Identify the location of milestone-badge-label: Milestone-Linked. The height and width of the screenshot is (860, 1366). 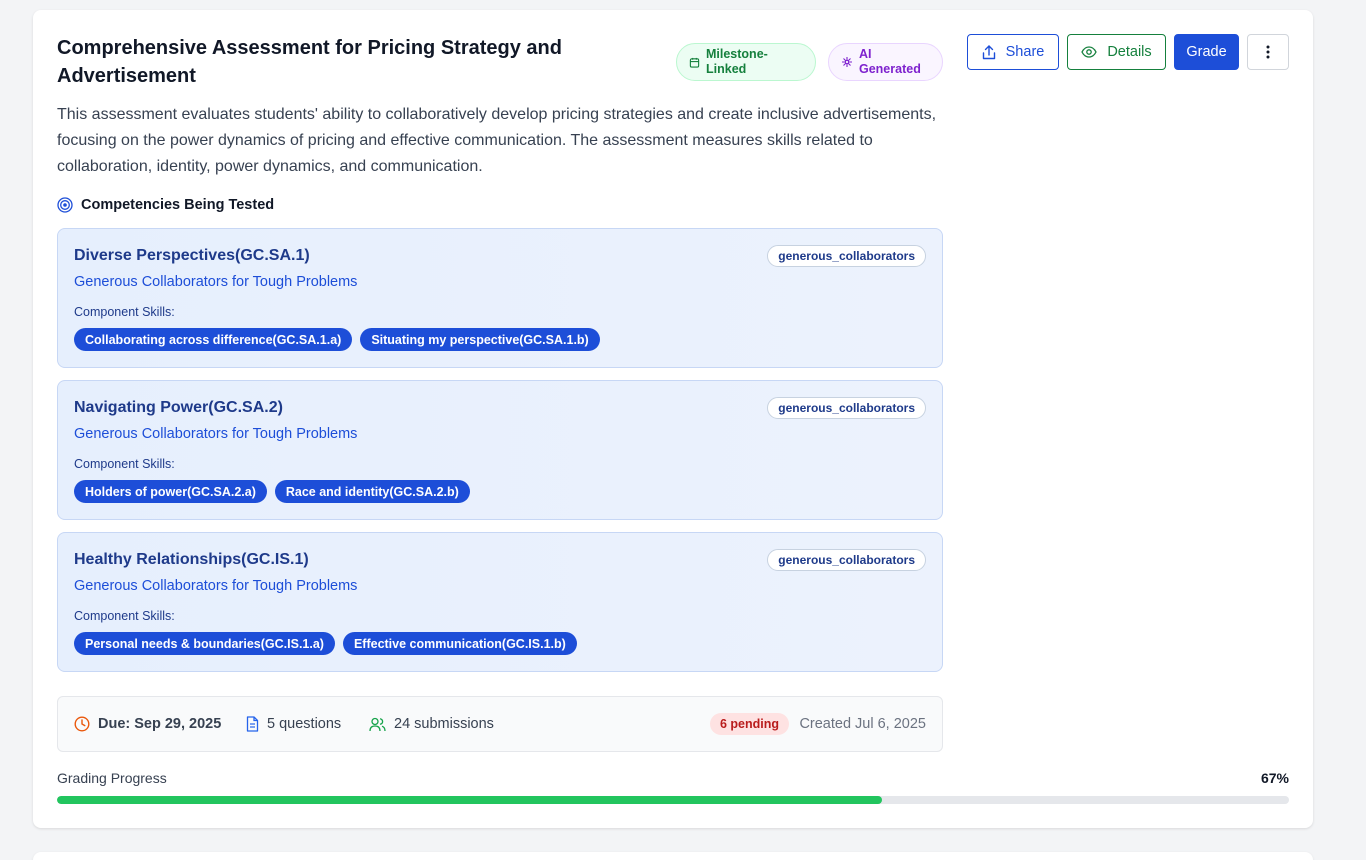
(737, 61).